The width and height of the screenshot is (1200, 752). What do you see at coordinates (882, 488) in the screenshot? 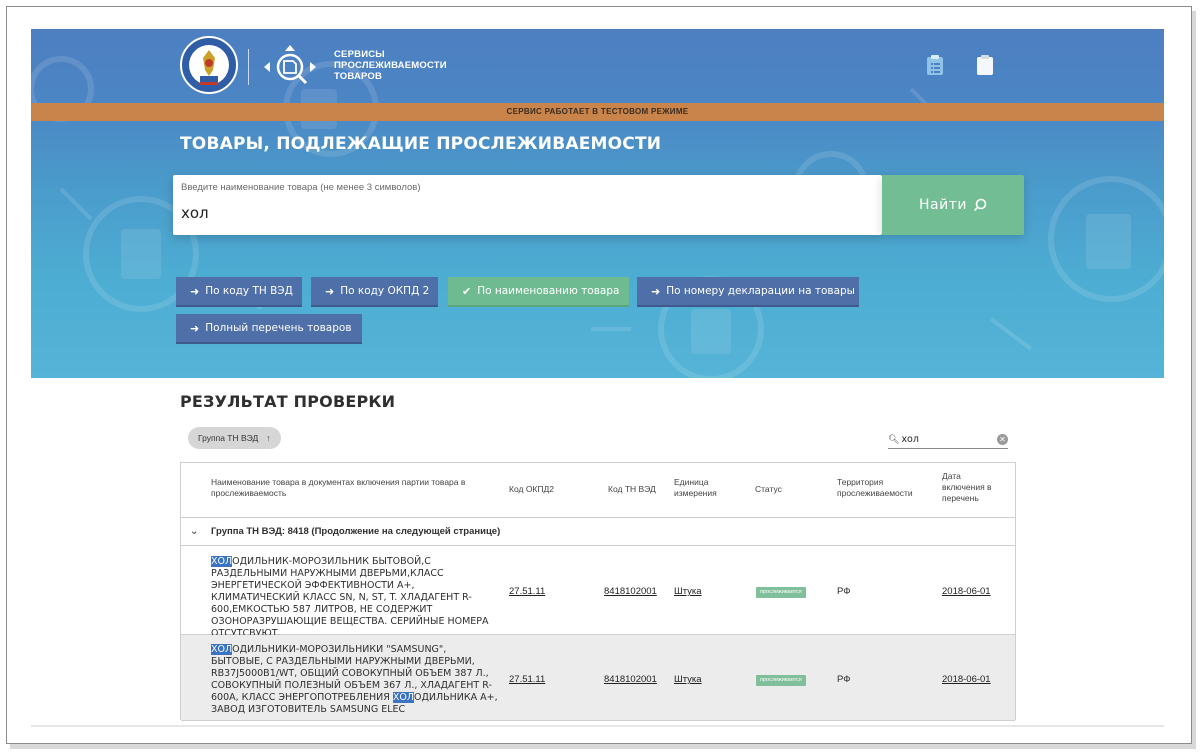
I see `column-header-territory: Территория прослеживаемости` at bounding box center [882, 488].